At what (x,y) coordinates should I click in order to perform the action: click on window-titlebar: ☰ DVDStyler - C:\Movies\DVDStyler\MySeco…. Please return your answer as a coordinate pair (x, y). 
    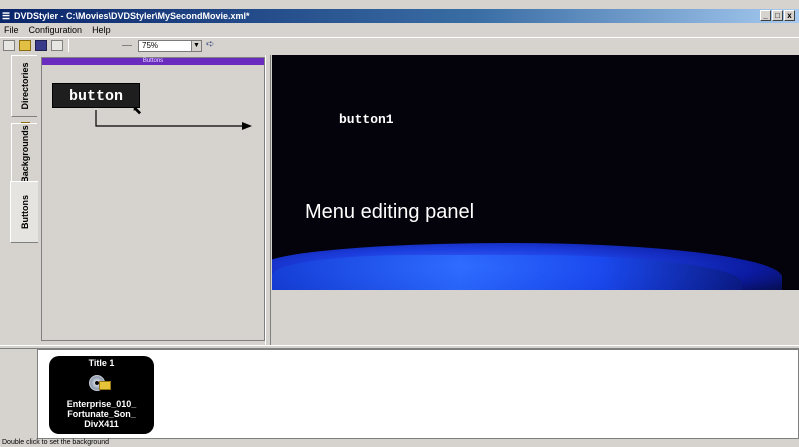
    Looking at the image, I should click on (399, 16).